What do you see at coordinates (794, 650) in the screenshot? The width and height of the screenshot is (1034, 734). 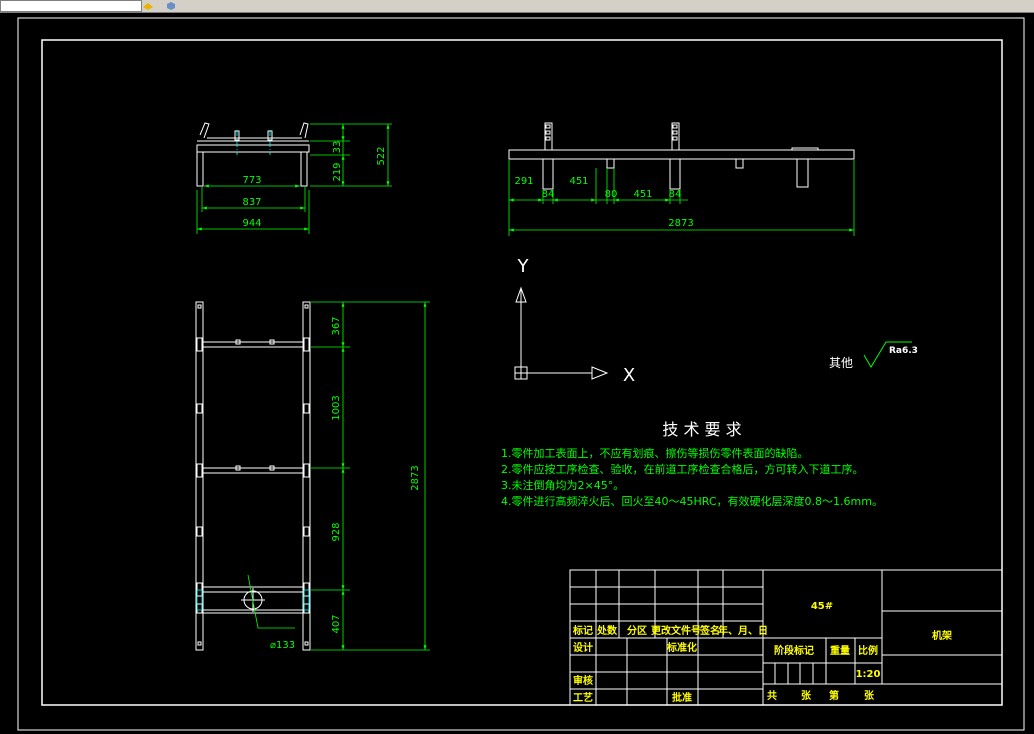 I see `lbl-stage: 阶段标记` at bounding box center [794, 650].